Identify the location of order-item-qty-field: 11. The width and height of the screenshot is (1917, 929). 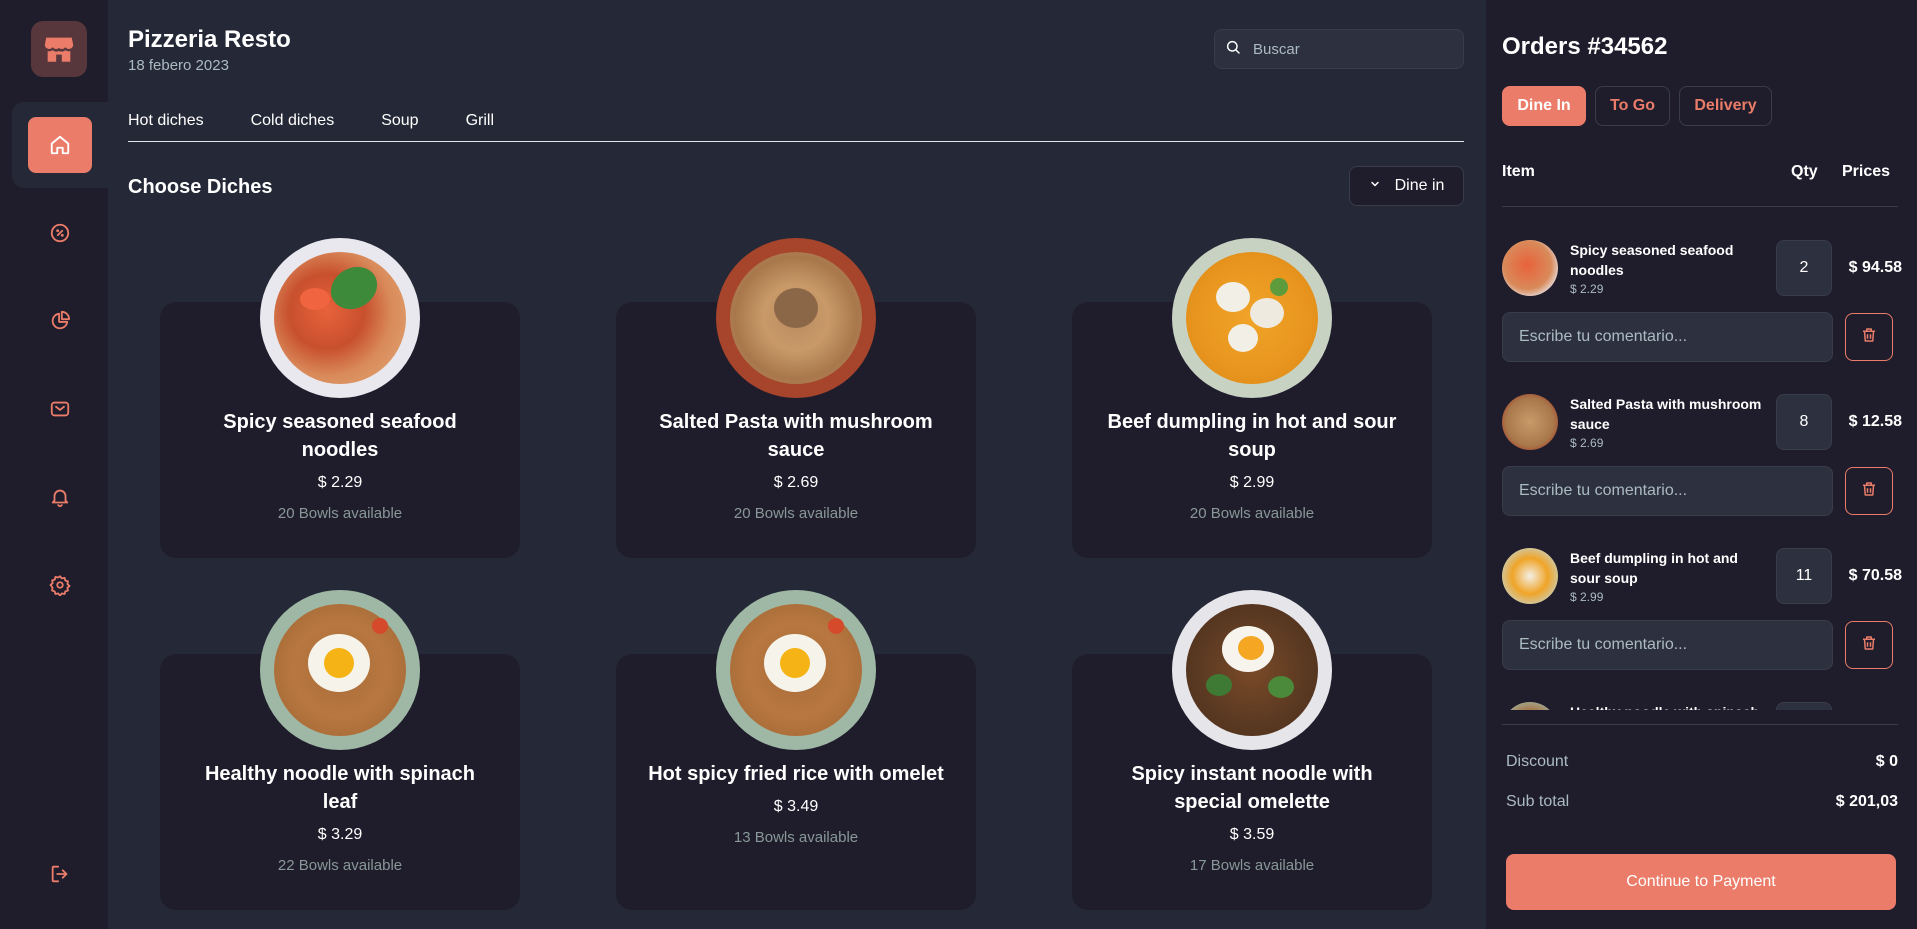
(1804, 576).